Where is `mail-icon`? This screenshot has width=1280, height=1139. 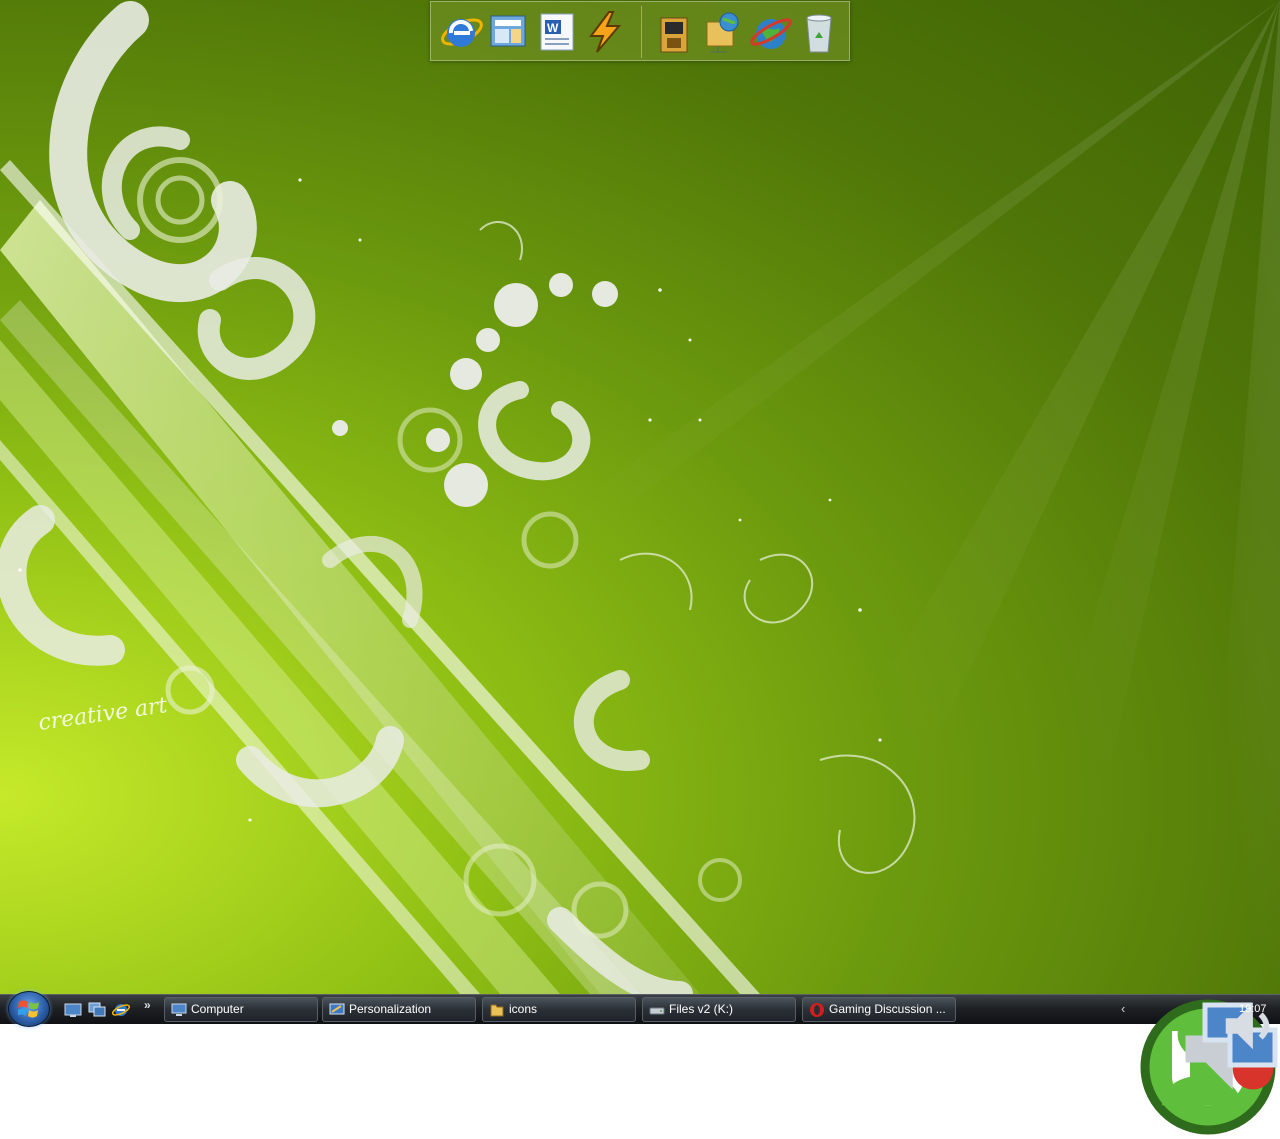
mail-icon is located at coordinates (509, 32).